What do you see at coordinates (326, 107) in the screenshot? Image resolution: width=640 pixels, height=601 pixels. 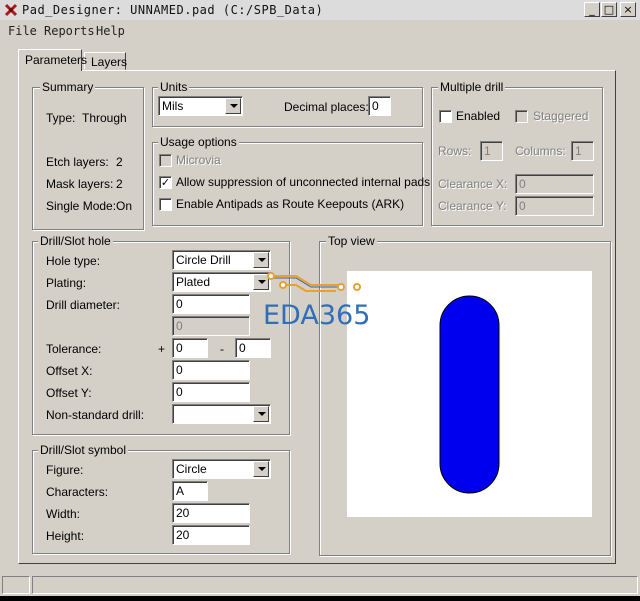 I see `decimal-places-label: Decimal places:` at bounding box center [326, 107].